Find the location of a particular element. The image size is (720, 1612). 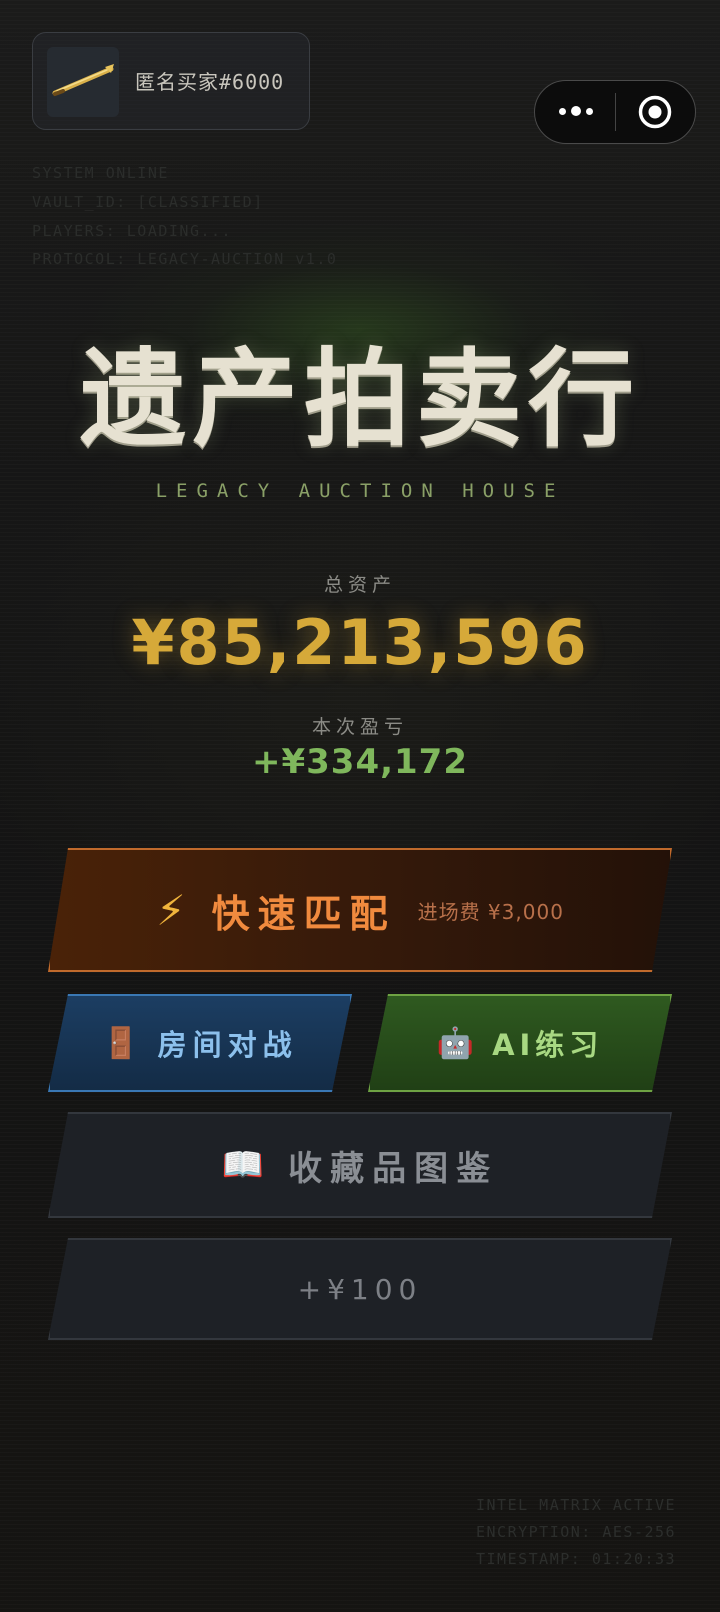

total-assets-value: ¥85,213,596 is located at coordinates (360, 642).